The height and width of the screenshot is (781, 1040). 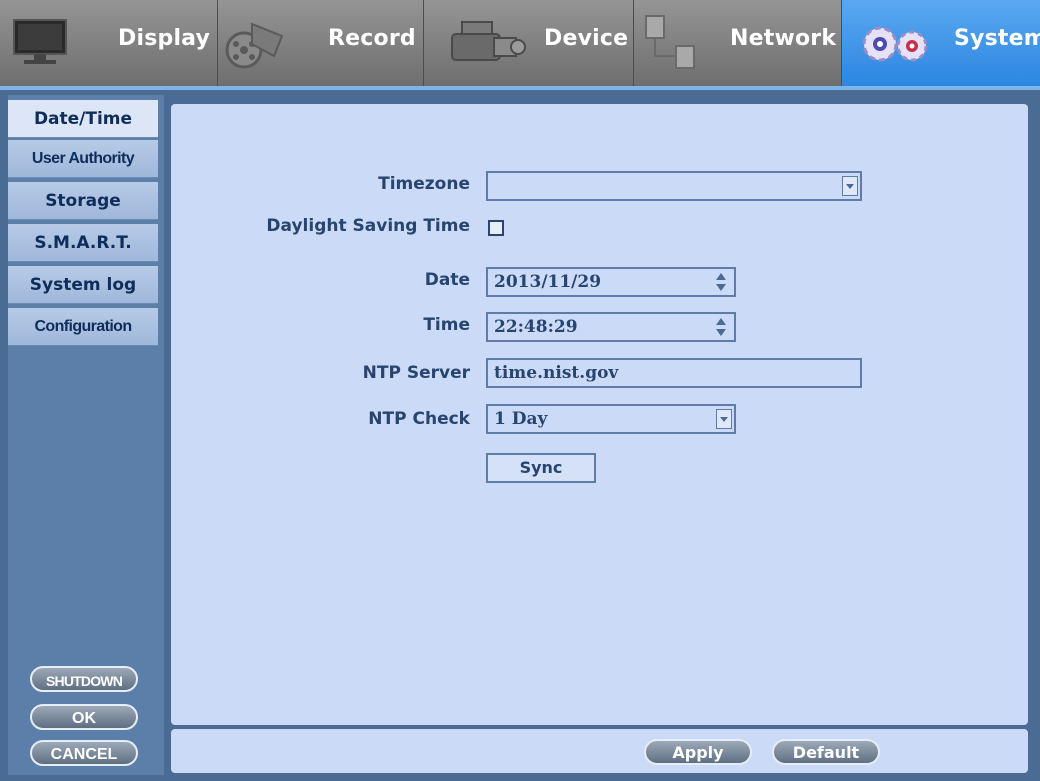 I want to click on dst-checkbox, so click(x=496, y=228).